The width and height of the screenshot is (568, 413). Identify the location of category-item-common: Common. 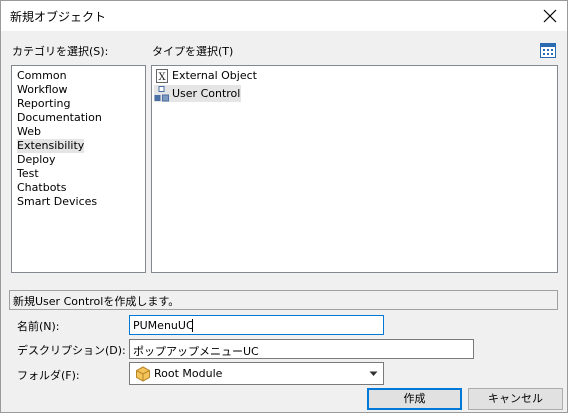
(42, 76).